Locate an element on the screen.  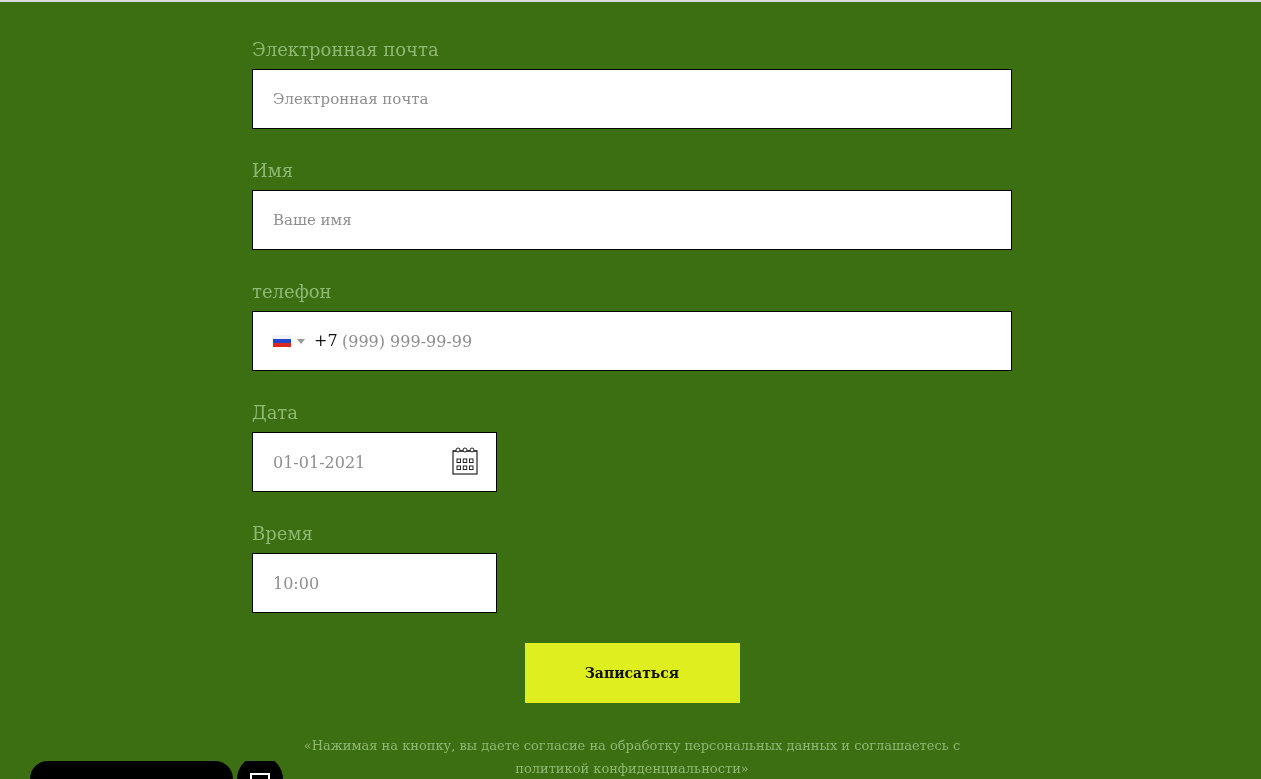
submit-button: Записаться is located at coordinates (632, 673).